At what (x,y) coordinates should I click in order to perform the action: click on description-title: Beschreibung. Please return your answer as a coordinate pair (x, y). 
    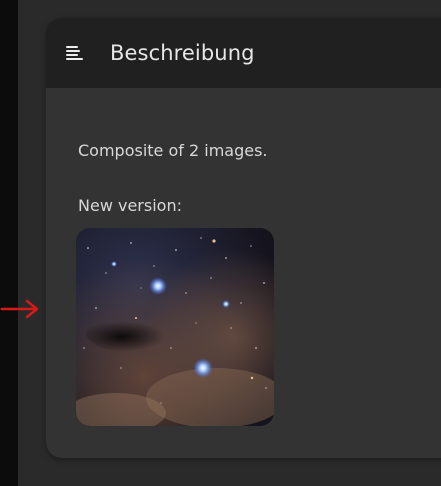
    Looking at the image, I should click on (182, 53).